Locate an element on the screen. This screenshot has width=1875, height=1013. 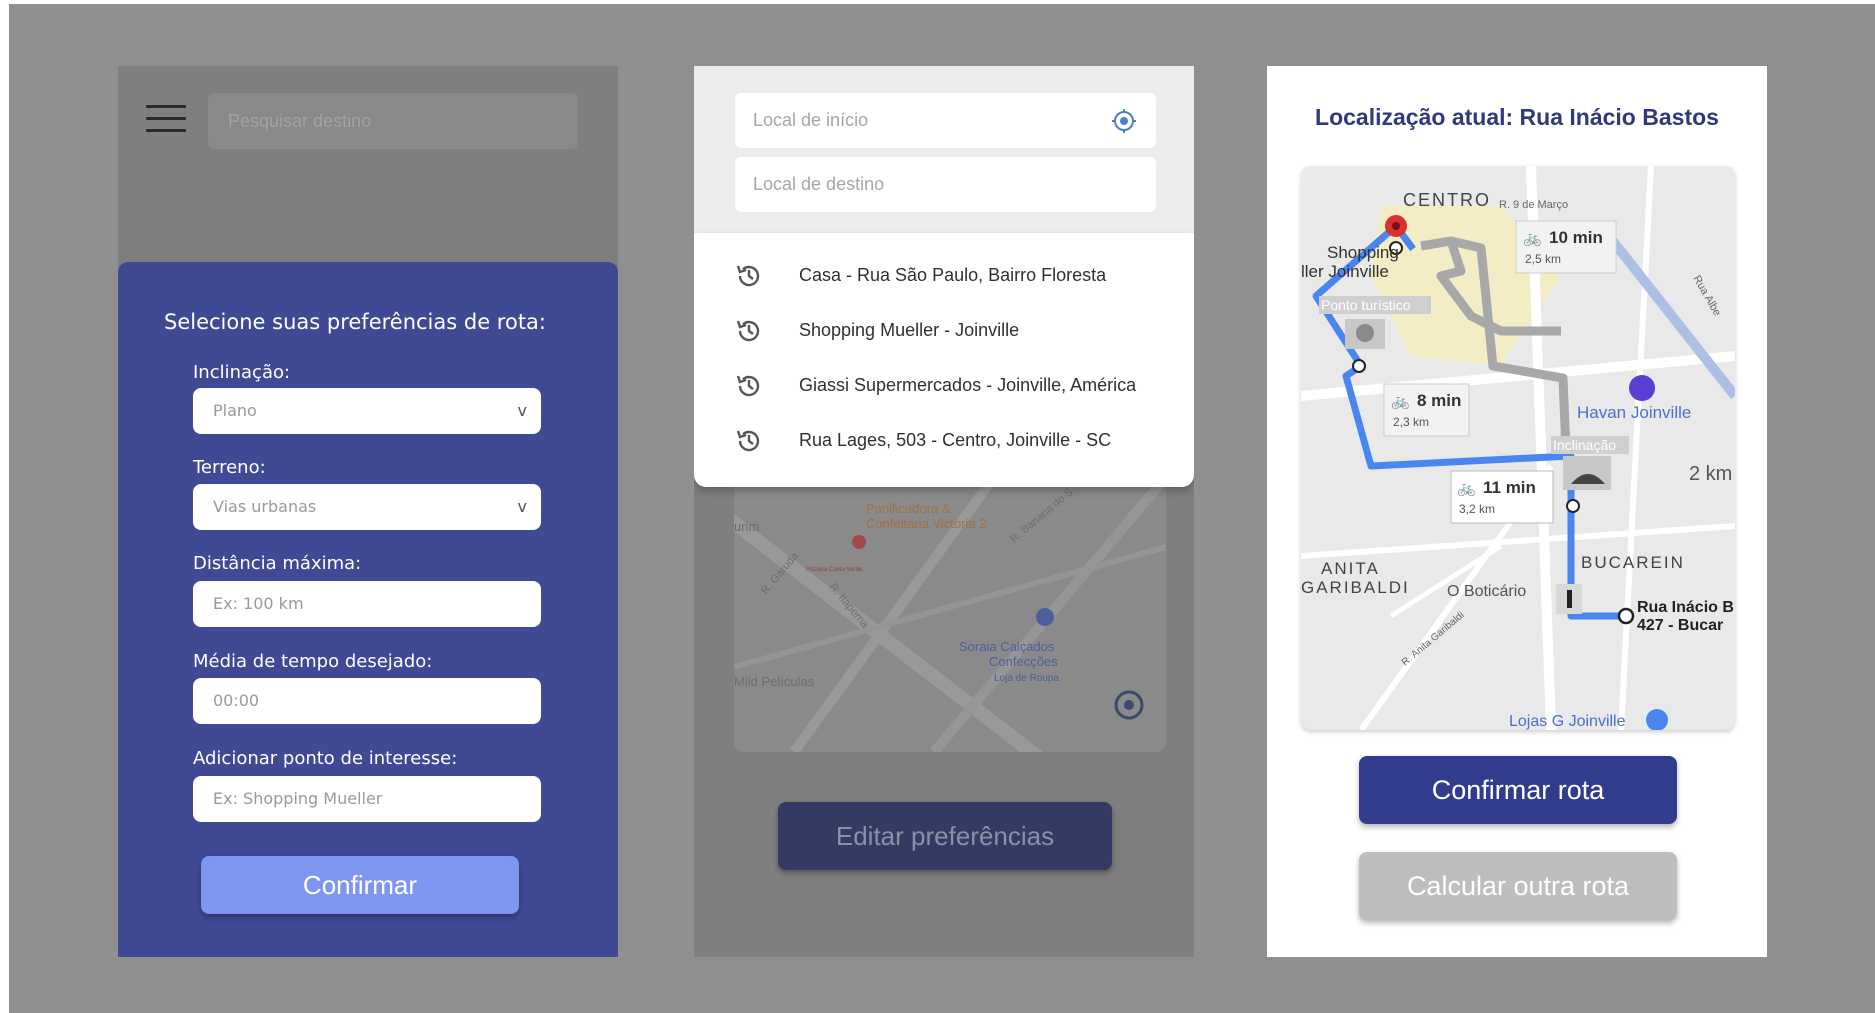
map-label-anita: ANITA is located at coordinates (1350, 568).